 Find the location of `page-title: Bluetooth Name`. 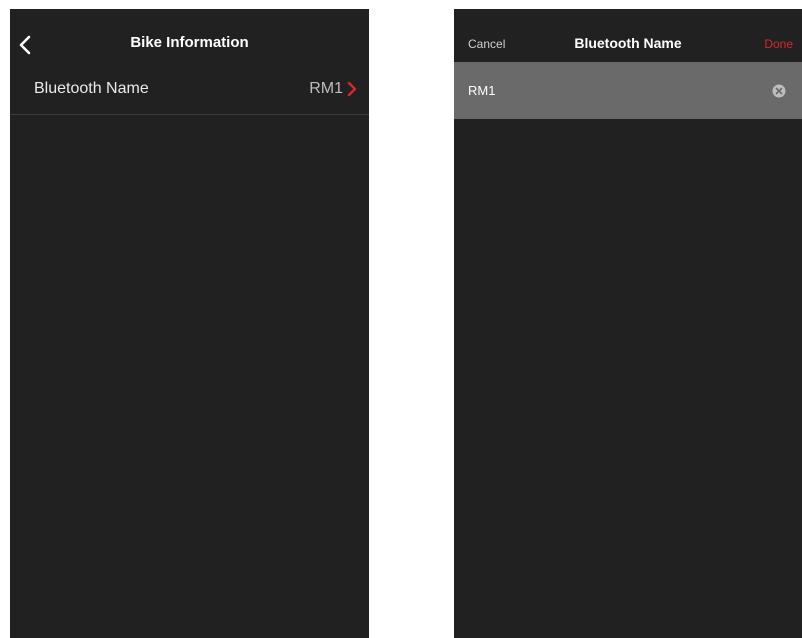

page-title: Bluetooth Name is located at coordinates (628, 43).